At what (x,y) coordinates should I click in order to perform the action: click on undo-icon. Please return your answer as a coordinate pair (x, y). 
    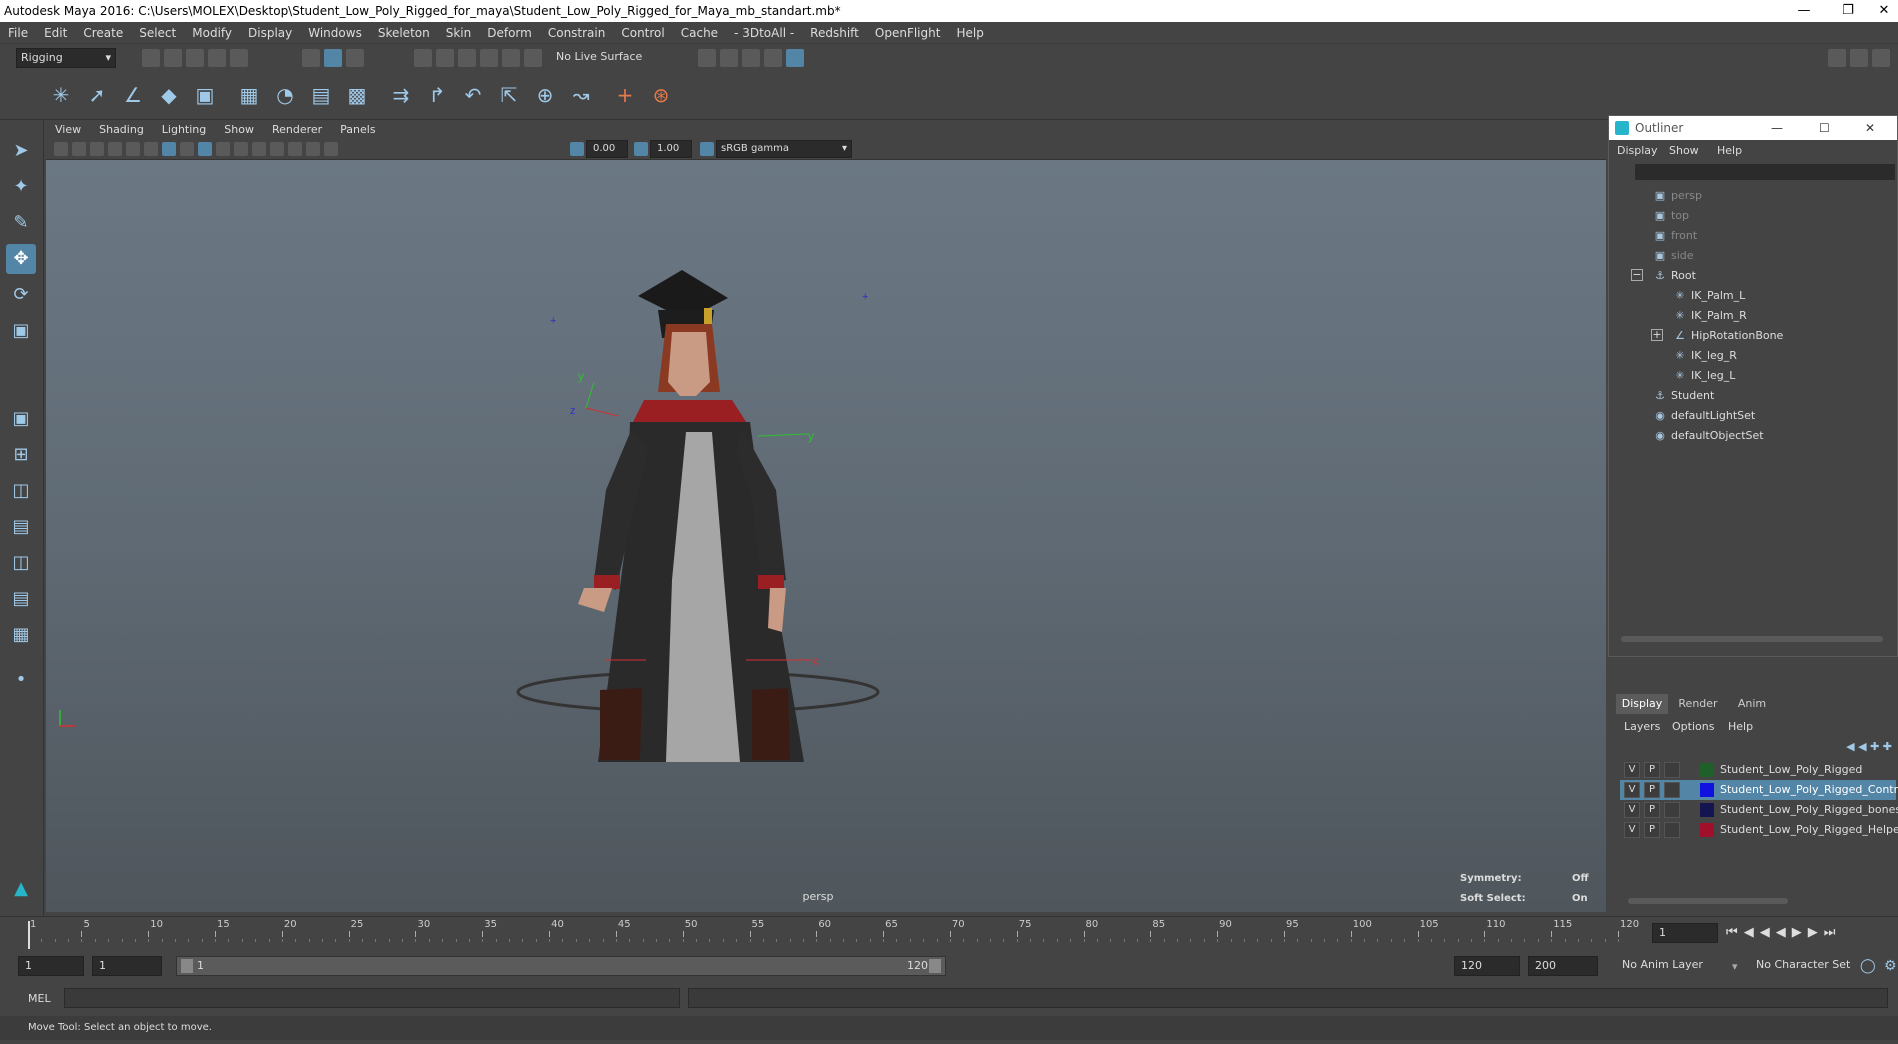
    Looking at the image, I should click on (217, 58).